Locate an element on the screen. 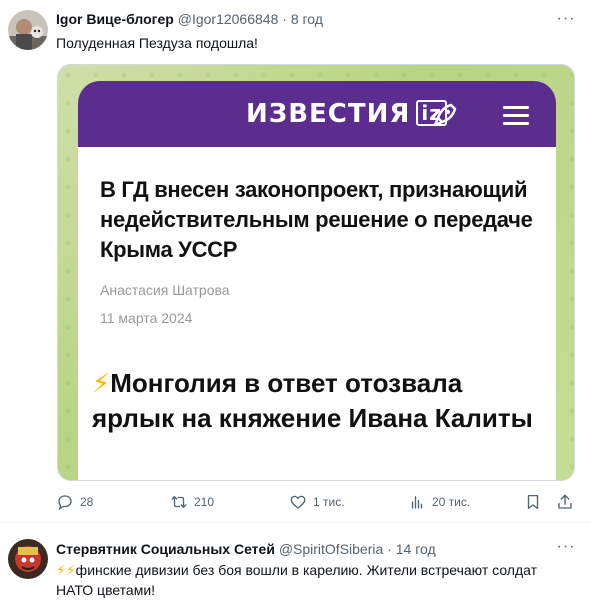 The height and width of the screenshot is (612, 591). tweet-text: Полуденная Пездуза подошла! is located at coordinates (157, 43).